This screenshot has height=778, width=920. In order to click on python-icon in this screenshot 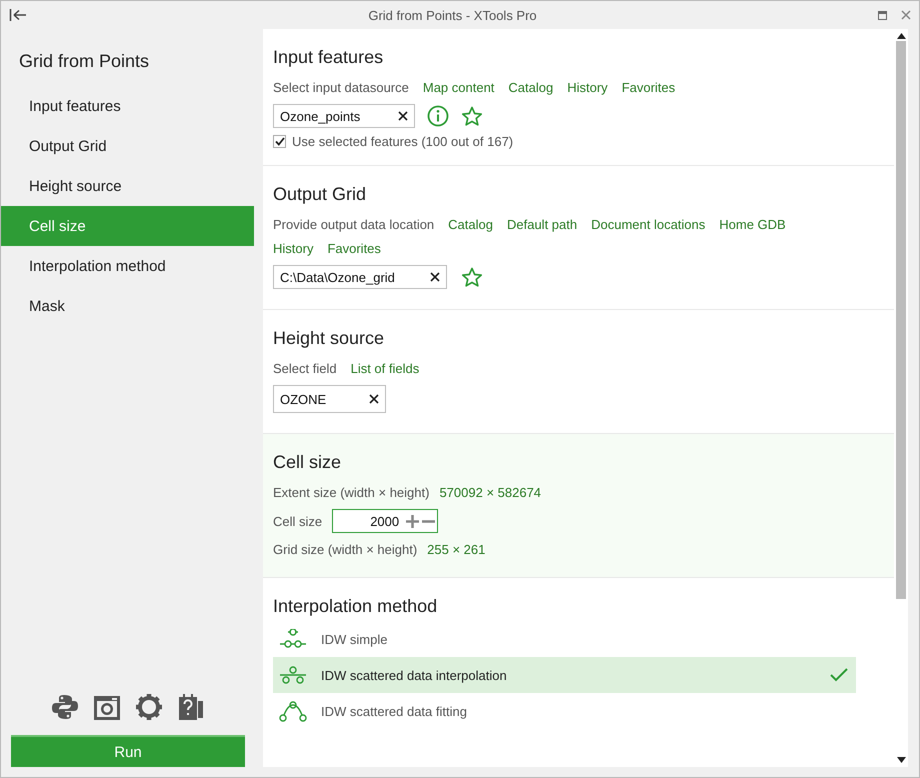, I will do `click(64, 707)`.